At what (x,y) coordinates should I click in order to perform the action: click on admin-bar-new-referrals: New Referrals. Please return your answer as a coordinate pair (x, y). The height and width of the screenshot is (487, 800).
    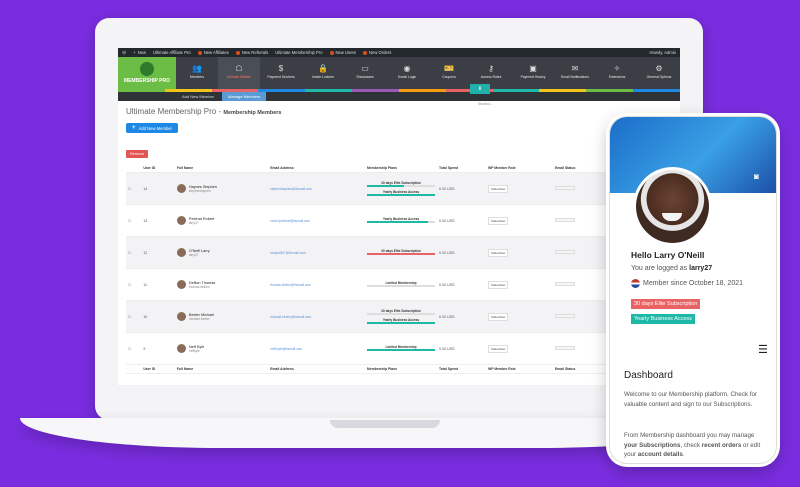
    Looking at the image, I should click on (251, 52).